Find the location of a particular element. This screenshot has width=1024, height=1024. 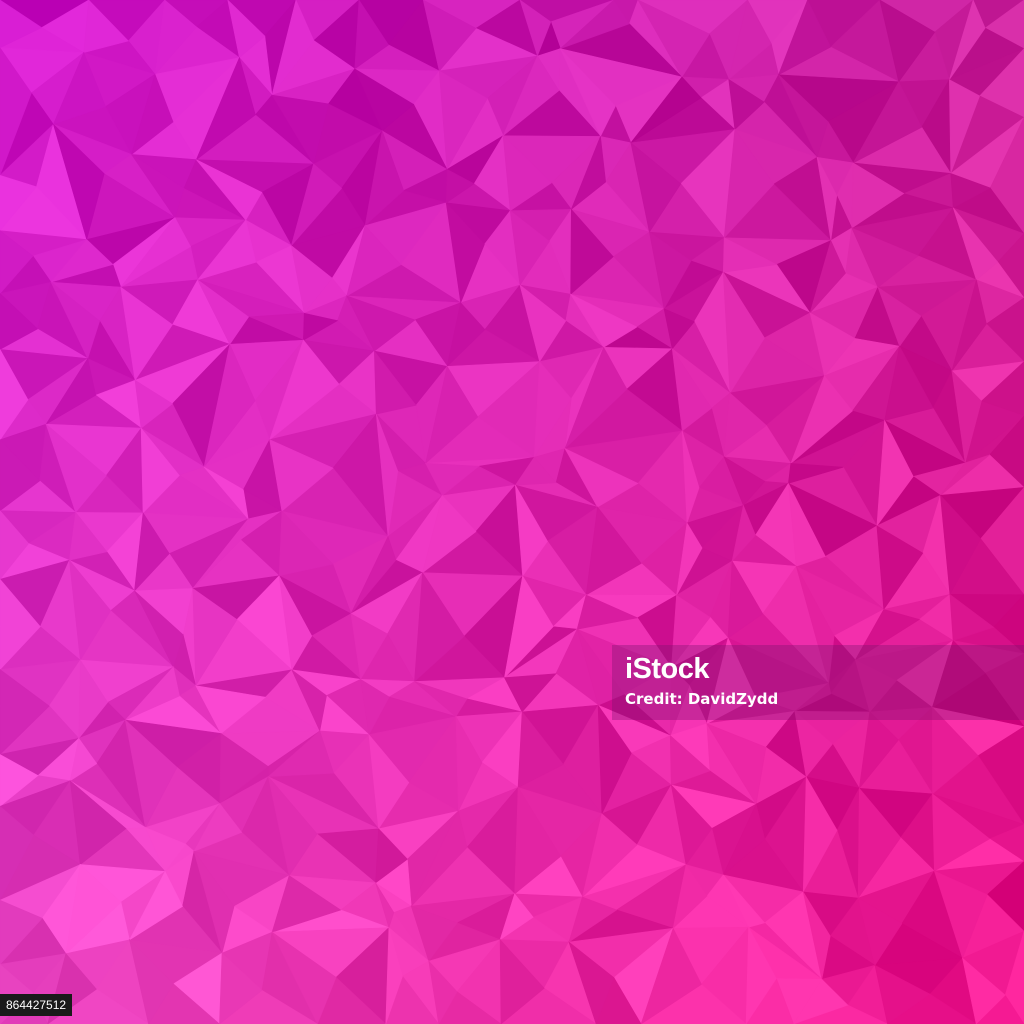

istock-logo: iStock is located at coordinates (667, 669).